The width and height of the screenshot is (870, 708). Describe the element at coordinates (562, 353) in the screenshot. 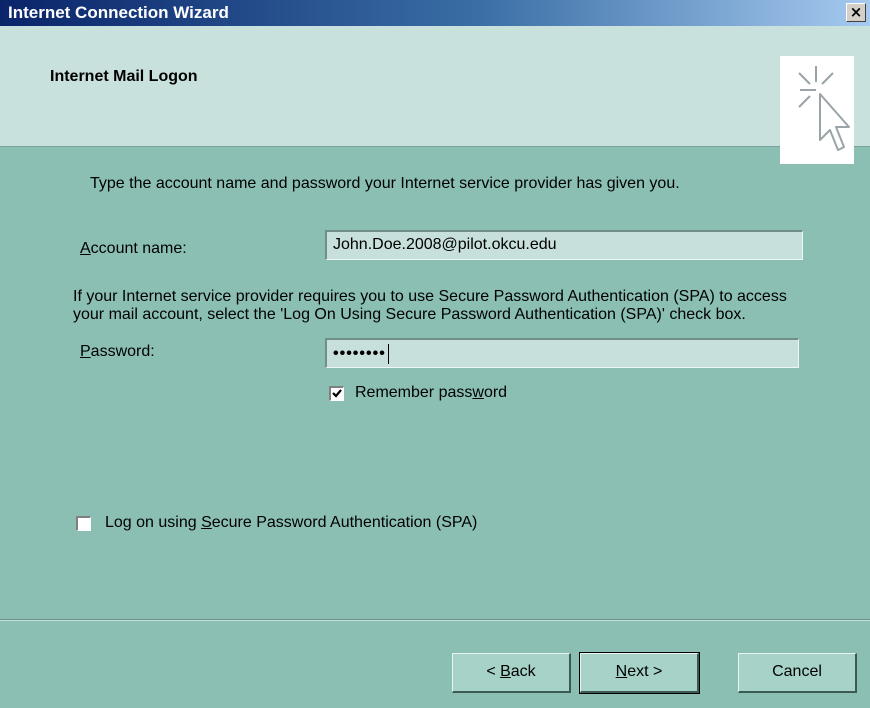

I see `password-input: ••••••••` at that location.